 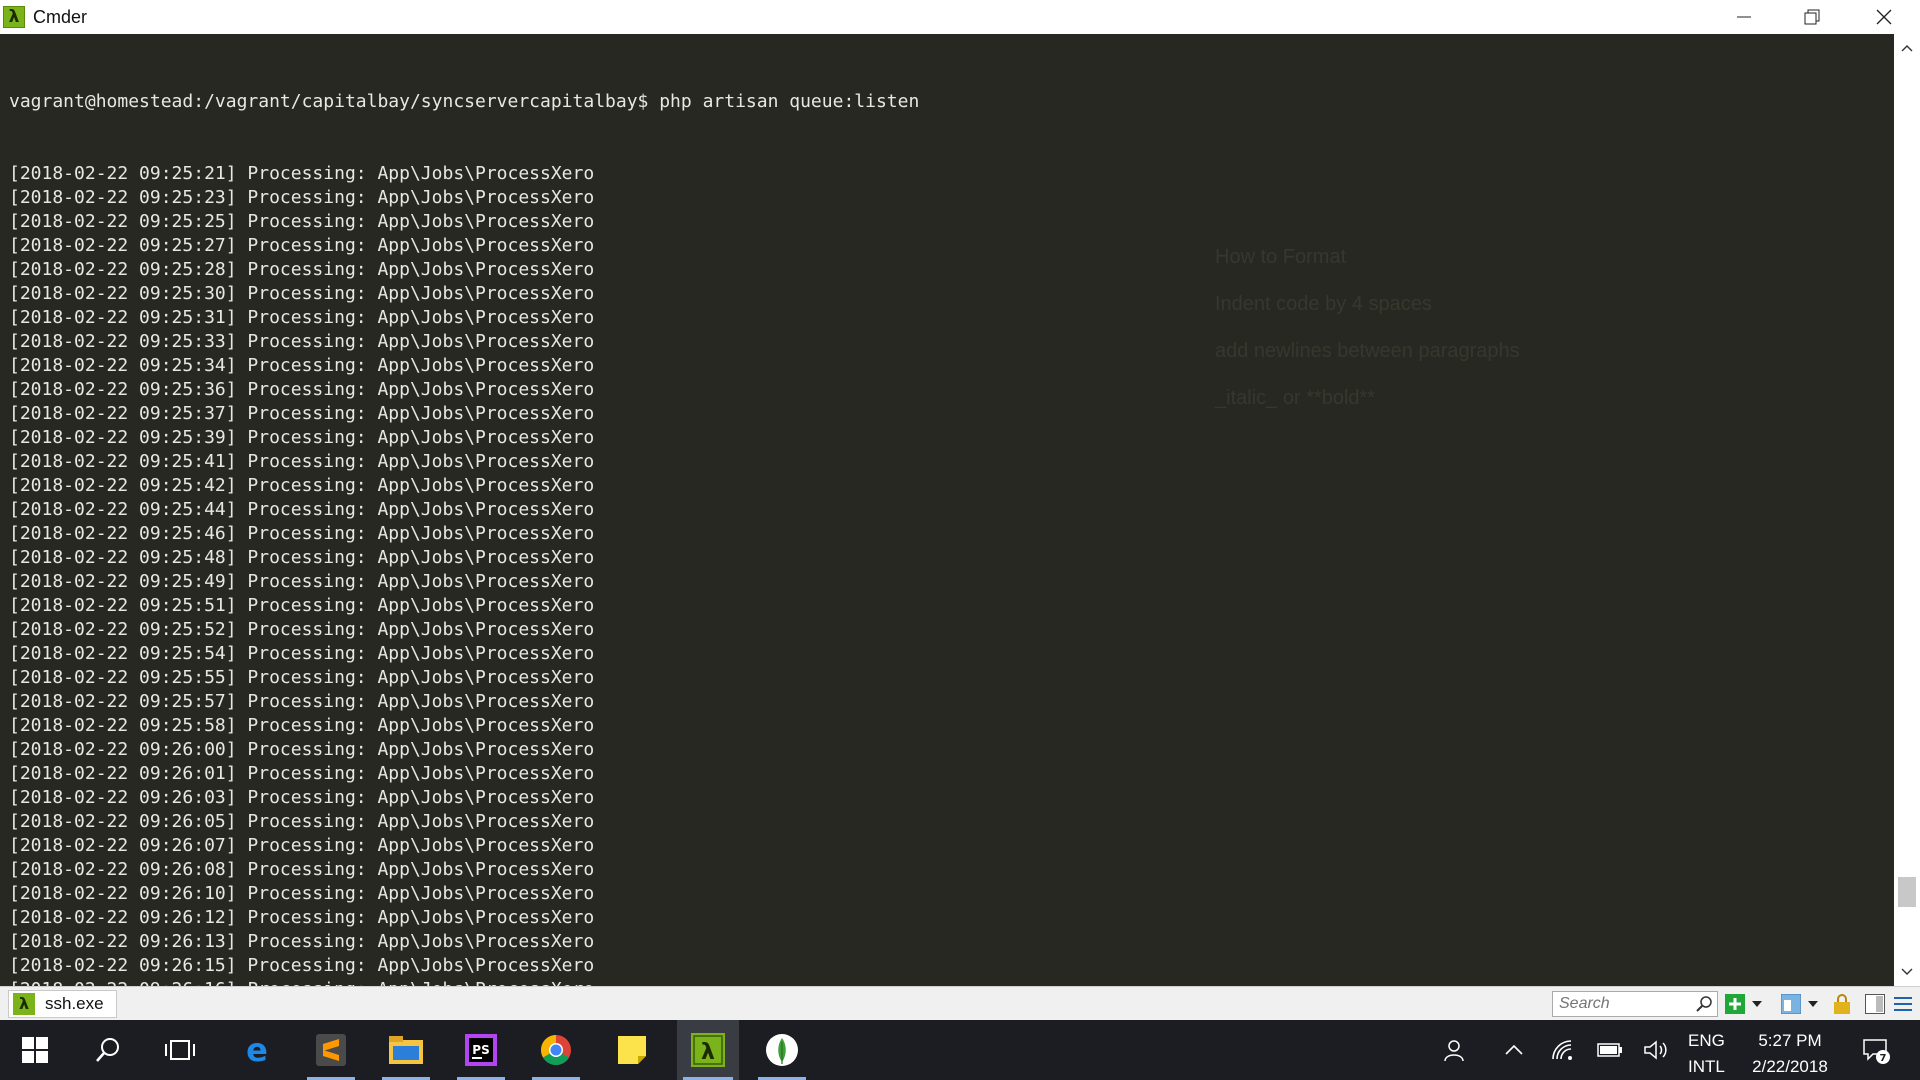 I want to click on new-console-button, so click(x=1735, y=1004).